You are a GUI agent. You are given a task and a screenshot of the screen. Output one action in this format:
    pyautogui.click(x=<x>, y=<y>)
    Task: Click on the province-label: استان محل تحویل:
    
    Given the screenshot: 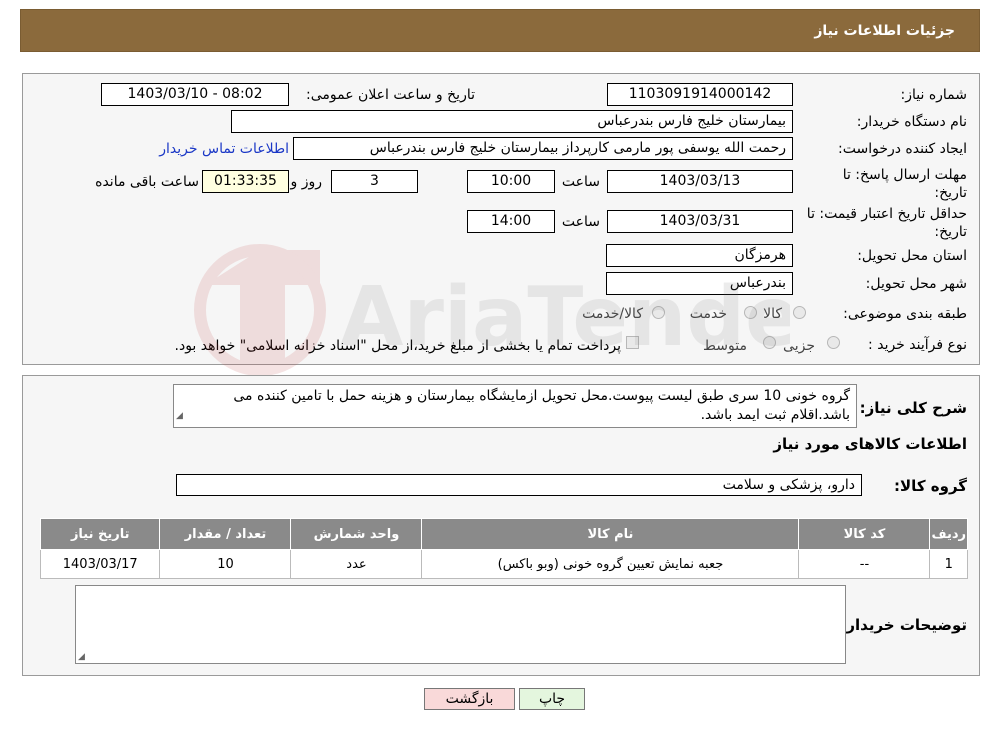 What is the action you would take?
    pyautogui.click(x=912, y=256)
    